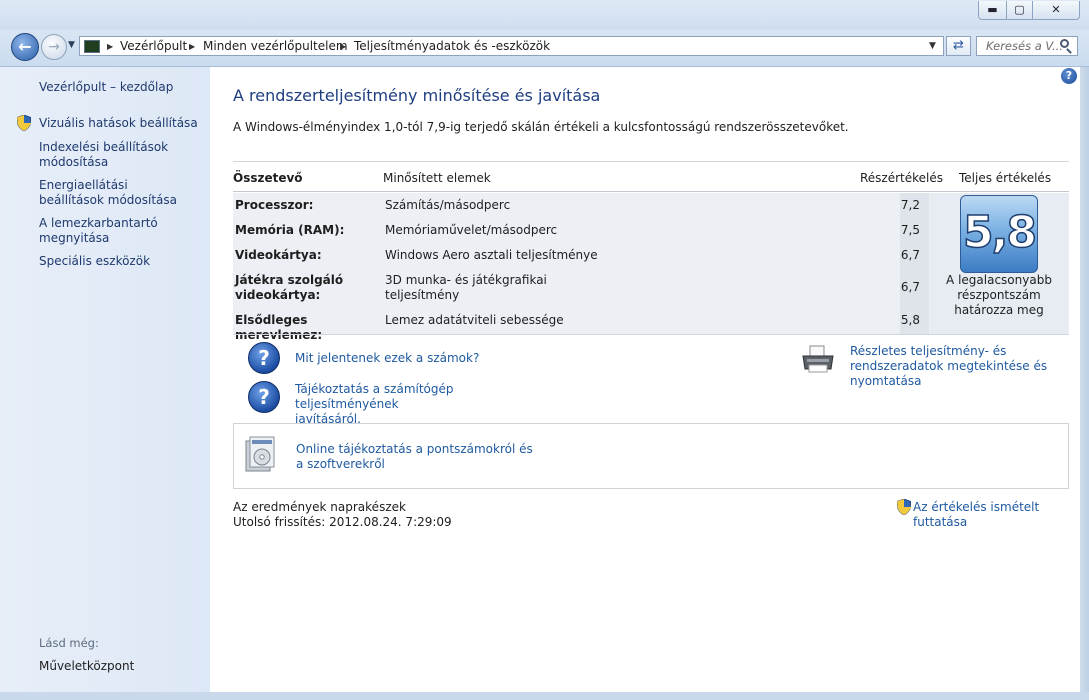  I want to click on sidebar-item-home: Vezérlőpult – kezdőlap, so click(119, 87).